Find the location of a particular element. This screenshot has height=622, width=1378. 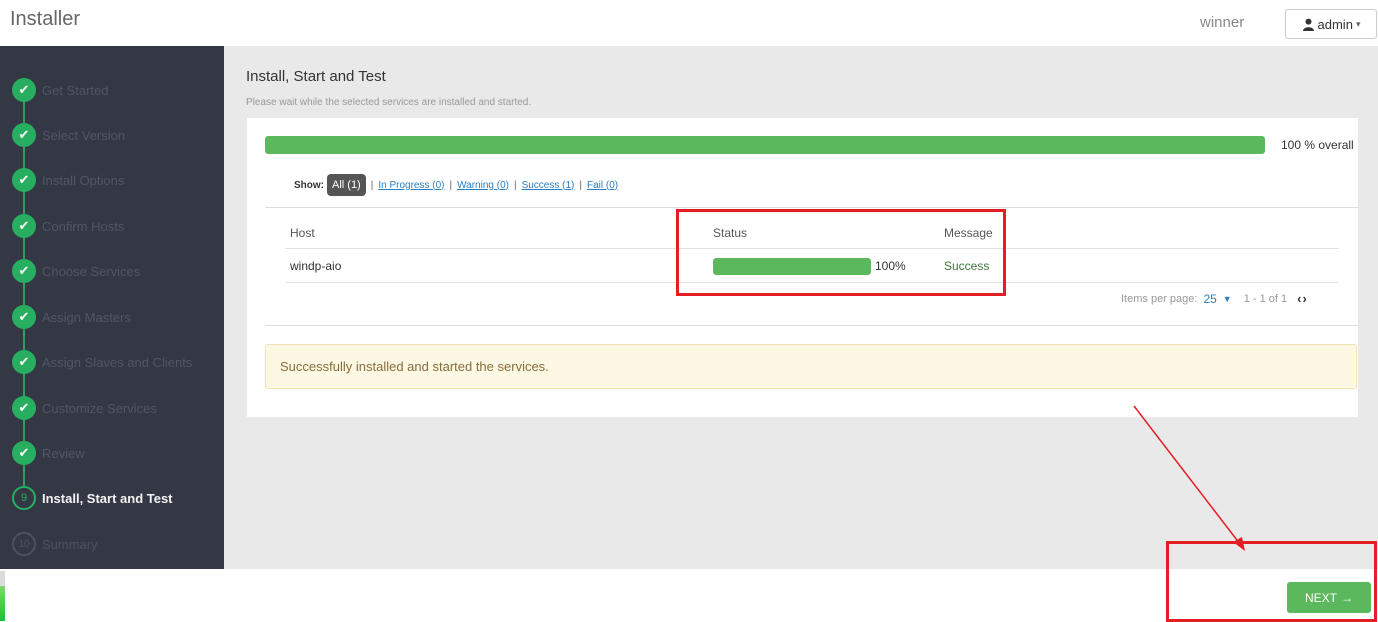

step-install-start-test: 9 Install, Start and Test is located at coordinates (92, 498).